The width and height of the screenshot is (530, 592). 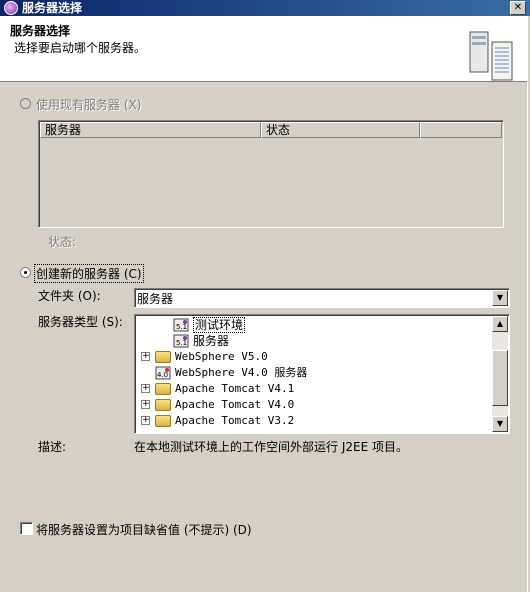 What do you see at coordinates (500, 298) in the screenshot?
I see `chevron-down-icon: ▼` at bounding box center [500, 298].